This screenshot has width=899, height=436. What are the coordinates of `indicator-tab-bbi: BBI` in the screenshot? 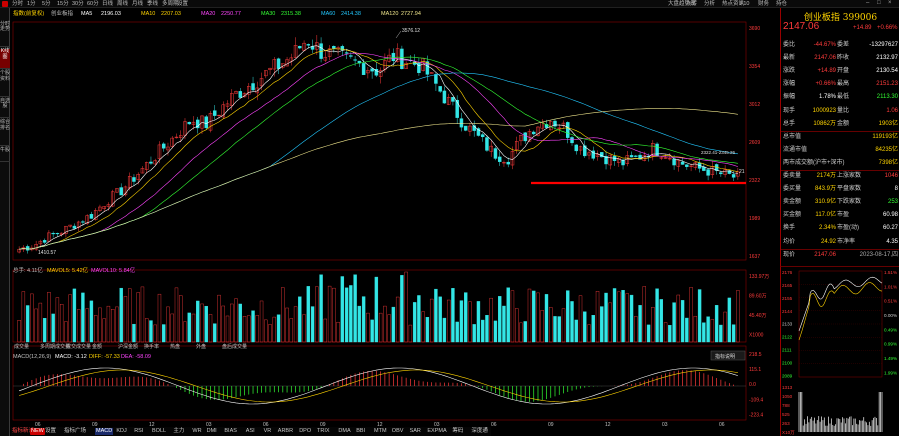 It's located at (360, 431).